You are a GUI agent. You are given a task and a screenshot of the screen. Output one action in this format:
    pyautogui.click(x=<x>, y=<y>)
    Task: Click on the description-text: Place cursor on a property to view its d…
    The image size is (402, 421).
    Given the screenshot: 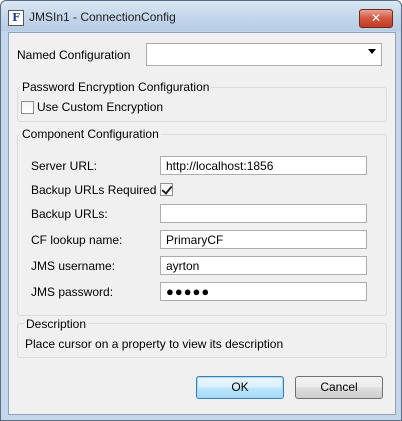 What is the action you would take?
    pyautogui.click(x=154, y=344)
    